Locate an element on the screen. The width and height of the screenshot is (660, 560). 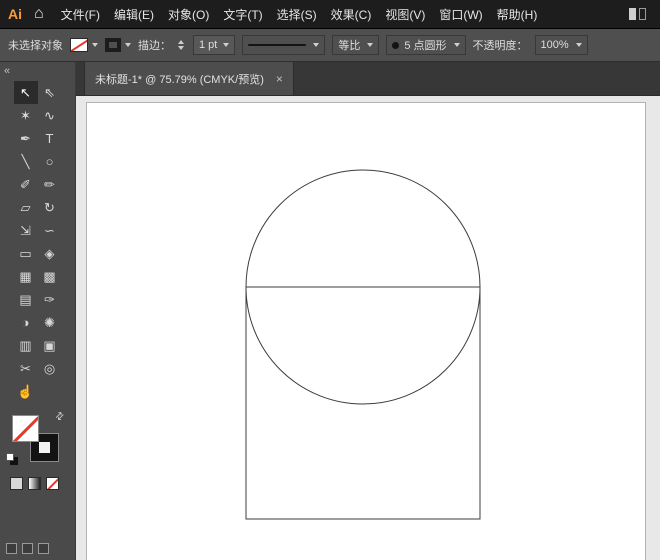
default-fill-square is located at coordinates (10, 457).